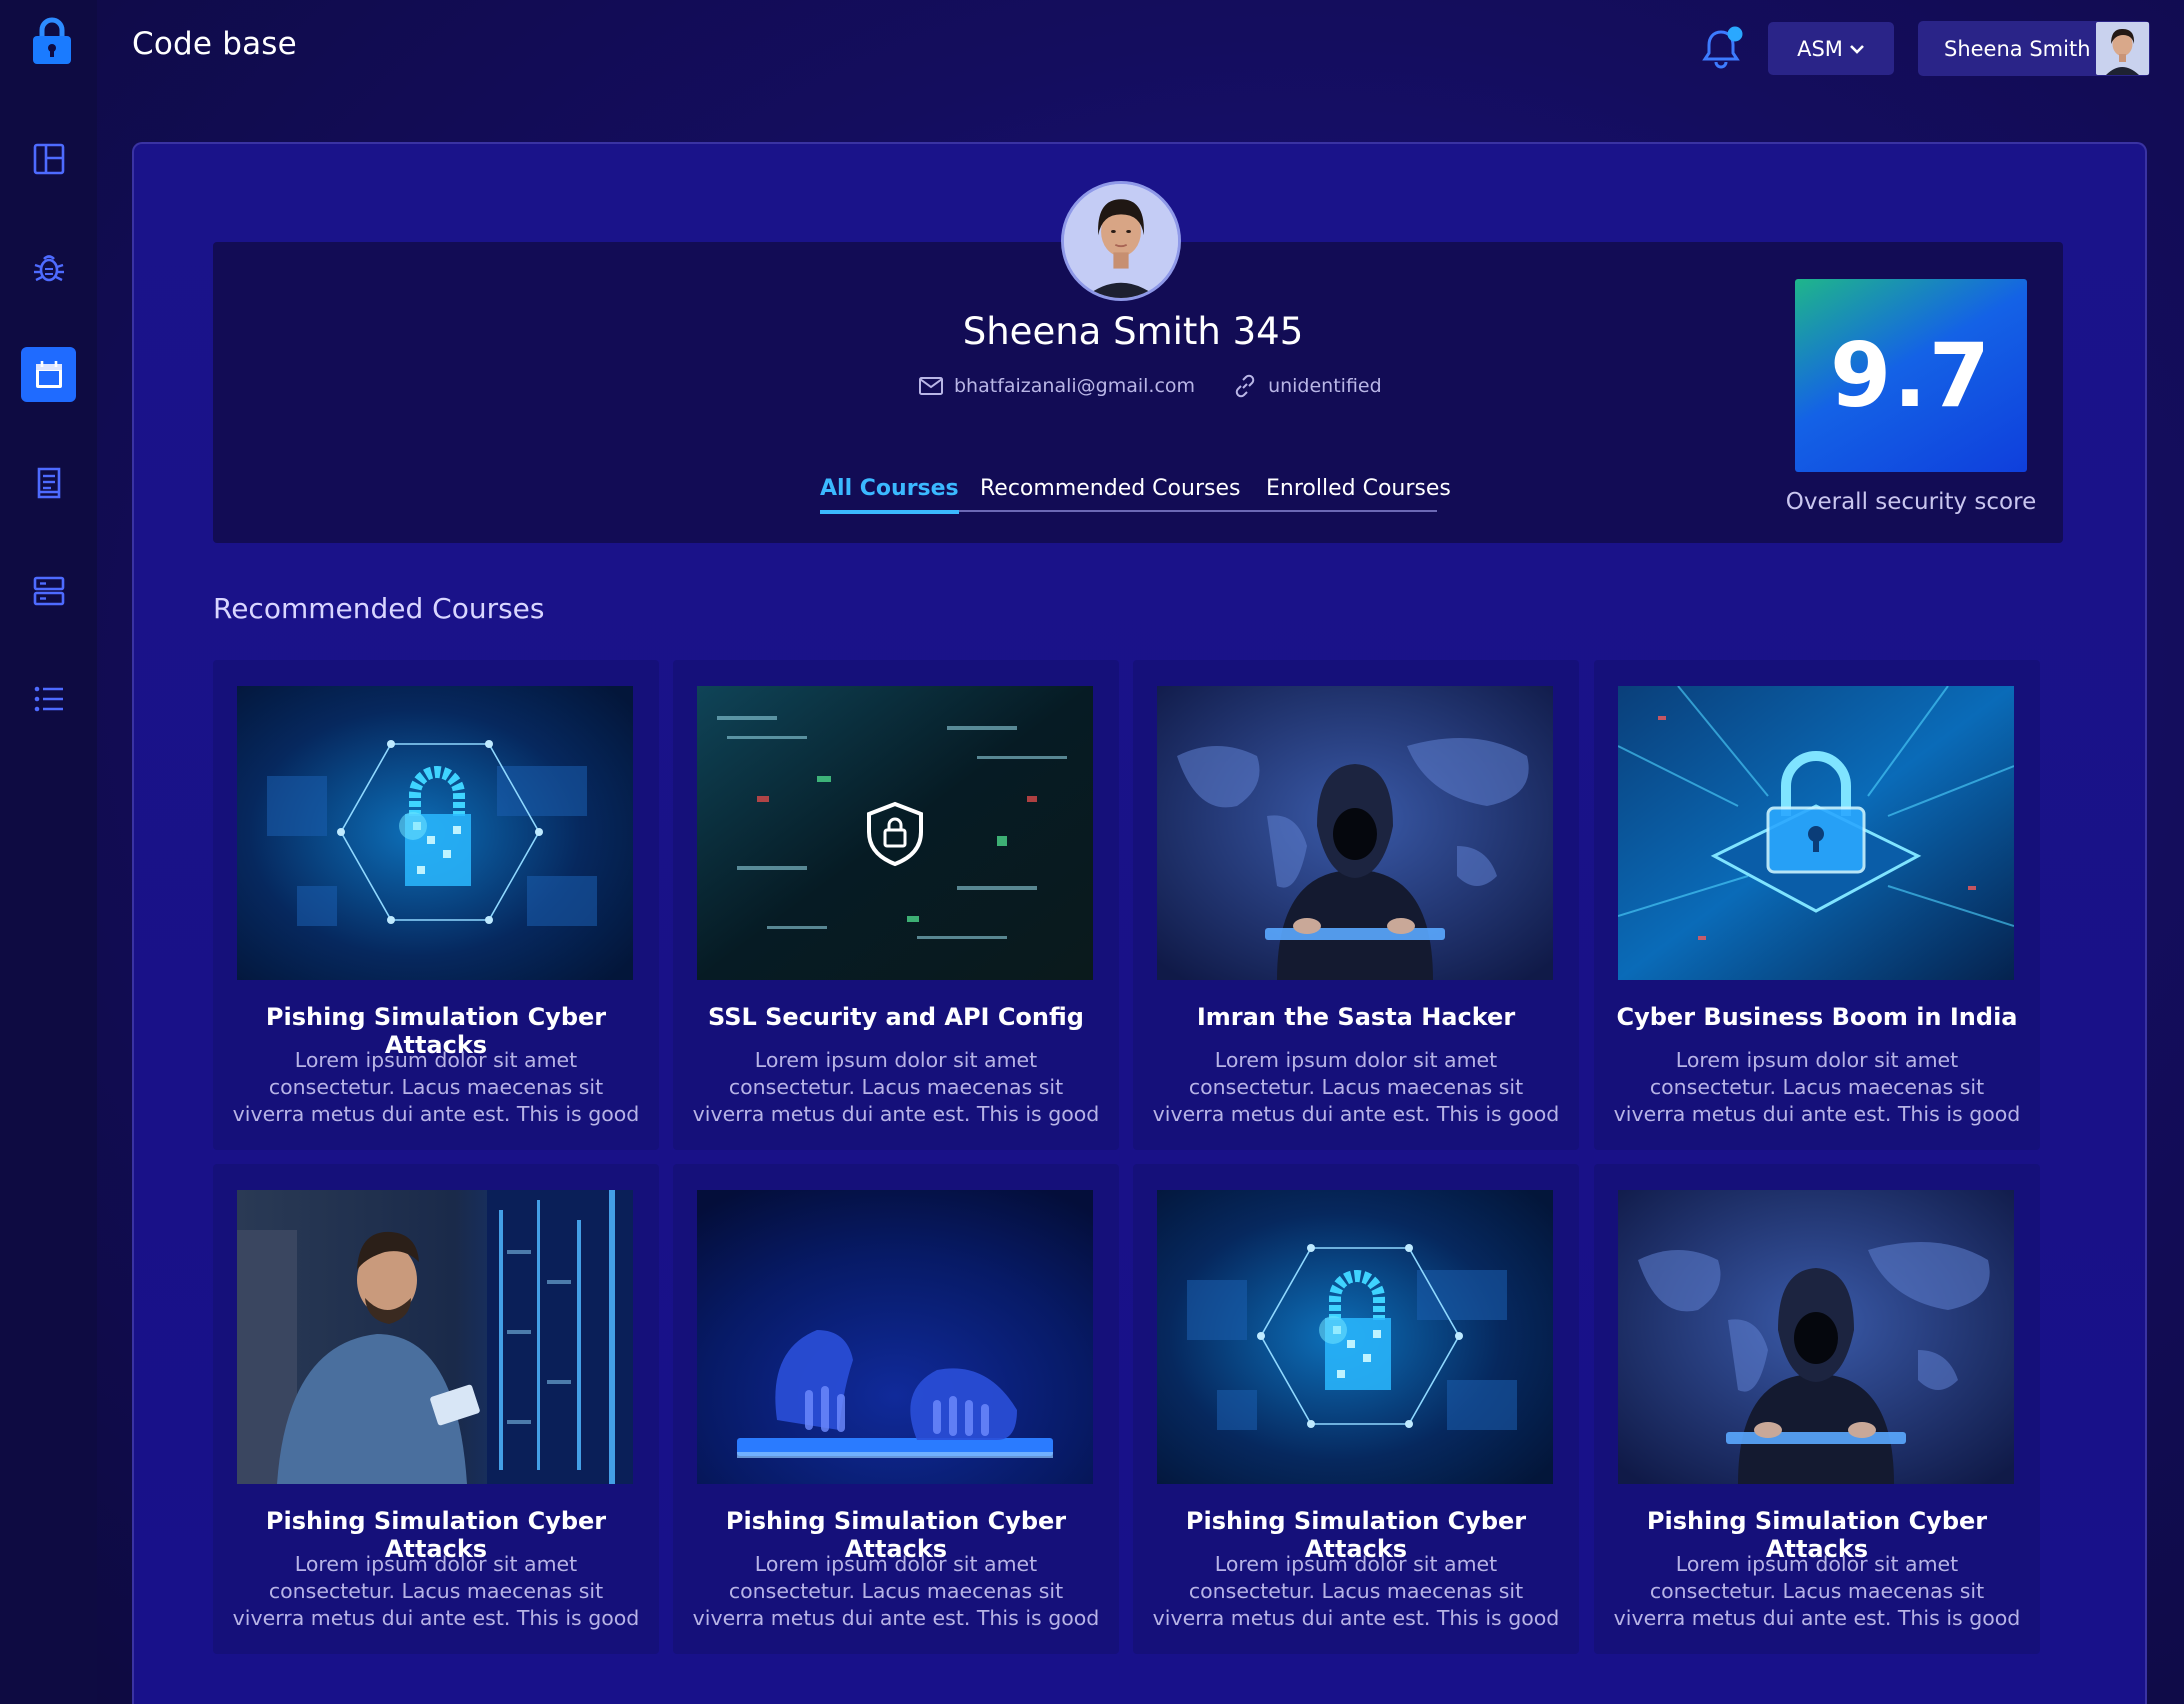  What do you see at coordinates (889, 495) in the screenshot?
I see `tab-all-courses: All Courses` at bounding box center [889, 495].